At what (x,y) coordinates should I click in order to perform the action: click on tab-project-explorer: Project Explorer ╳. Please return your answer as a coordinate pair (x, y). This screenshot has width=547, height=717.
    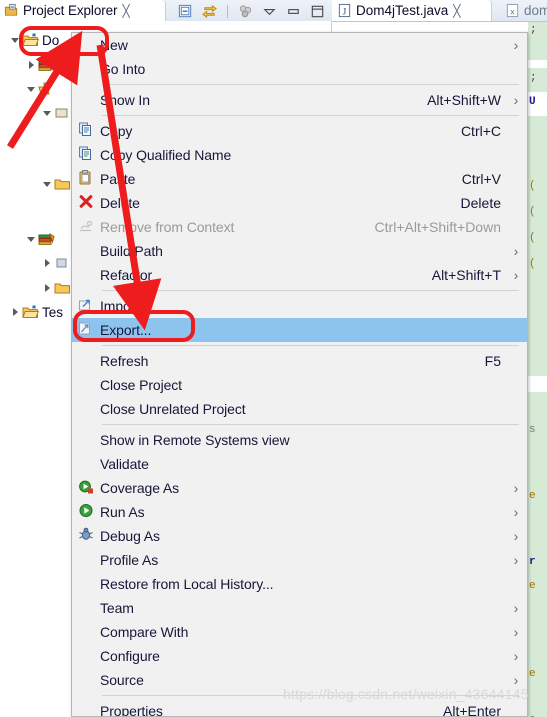
    Looking at the image, I should click on (83, 10).